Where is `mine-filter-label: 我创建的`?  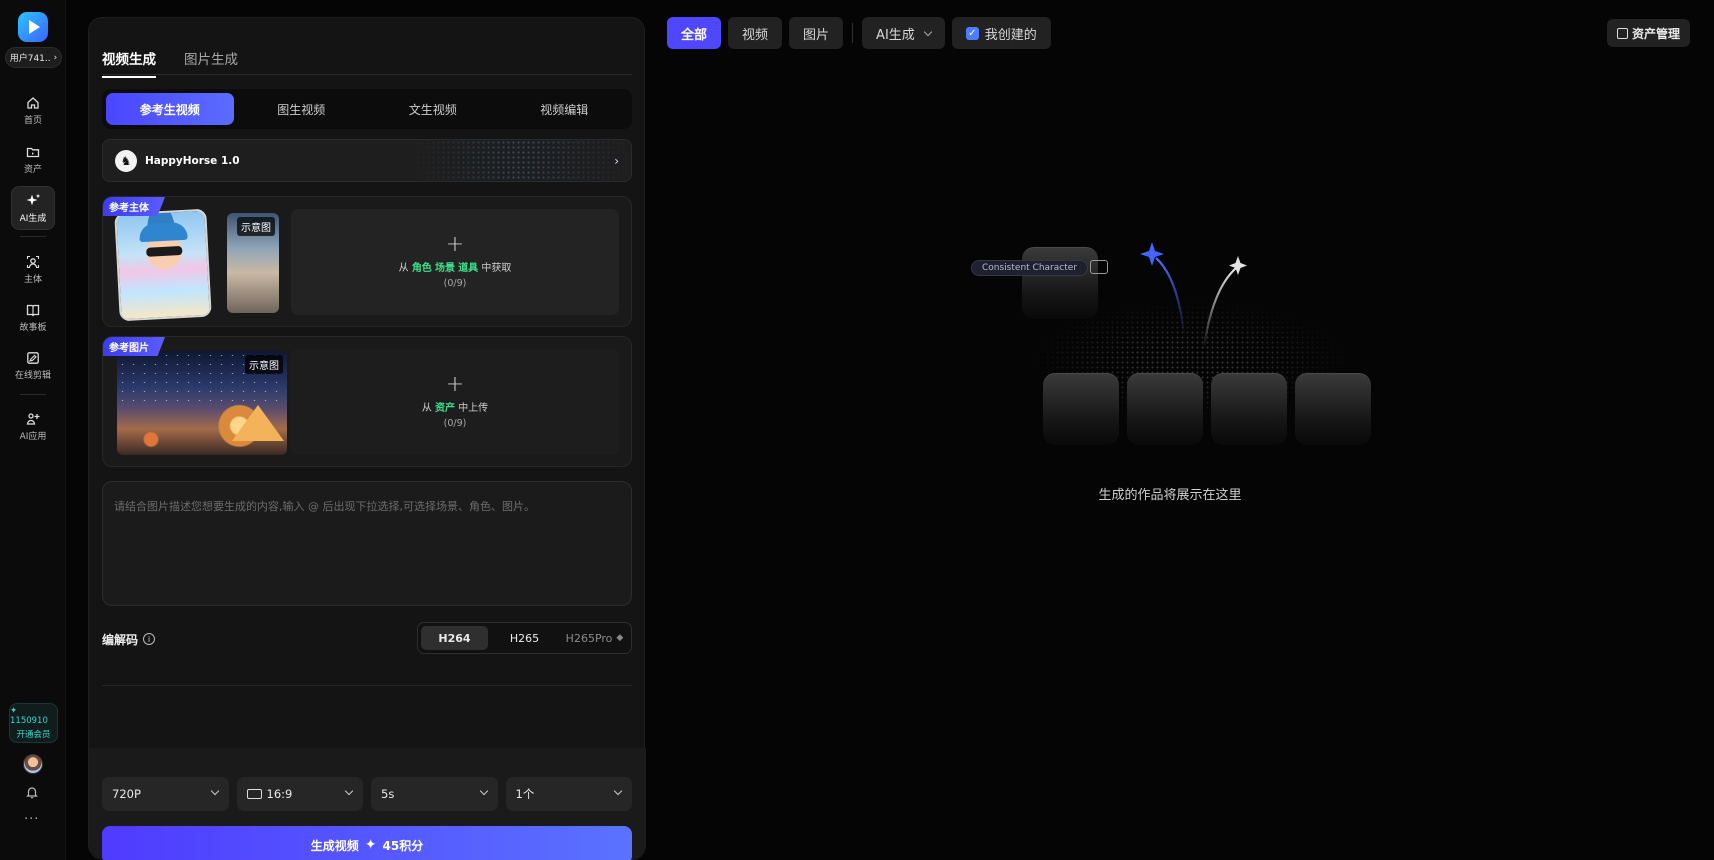
mine-filter-label: 我创建的 is located at coordinates (1010, 35).